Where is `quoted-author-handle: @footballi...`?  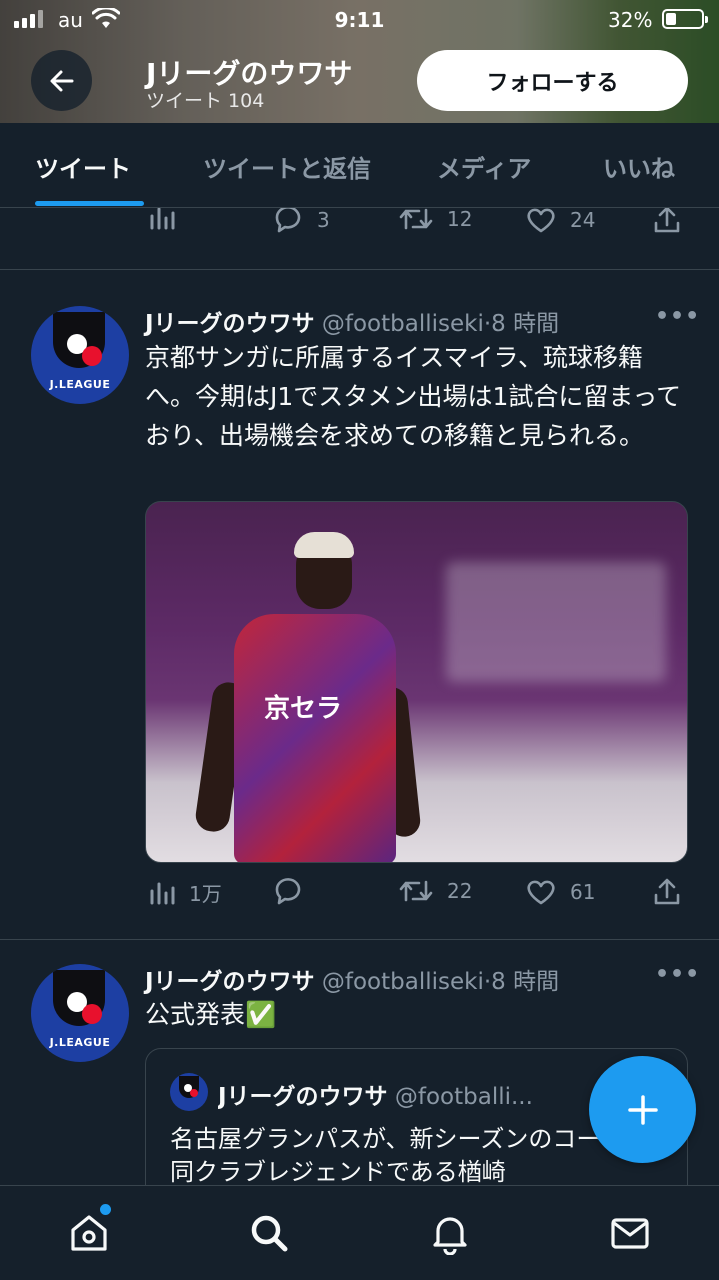
quoted-author-handle: @footballi... is located at coordinates (463, 1097).